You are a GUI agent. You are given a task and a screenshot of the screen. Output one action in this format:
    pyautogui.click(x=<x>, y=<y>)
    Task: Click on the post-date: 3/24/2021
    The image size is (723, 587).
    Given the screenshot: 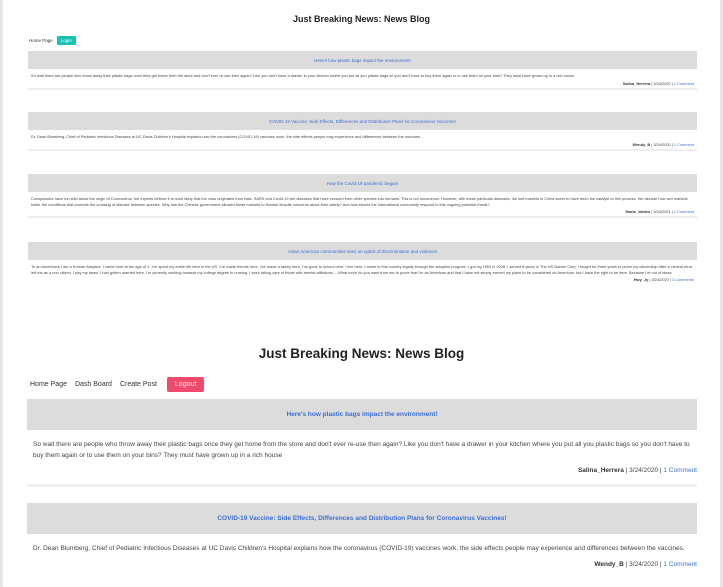 What is the action you would take?
    pyautogui.click(x=662, y=211)
    